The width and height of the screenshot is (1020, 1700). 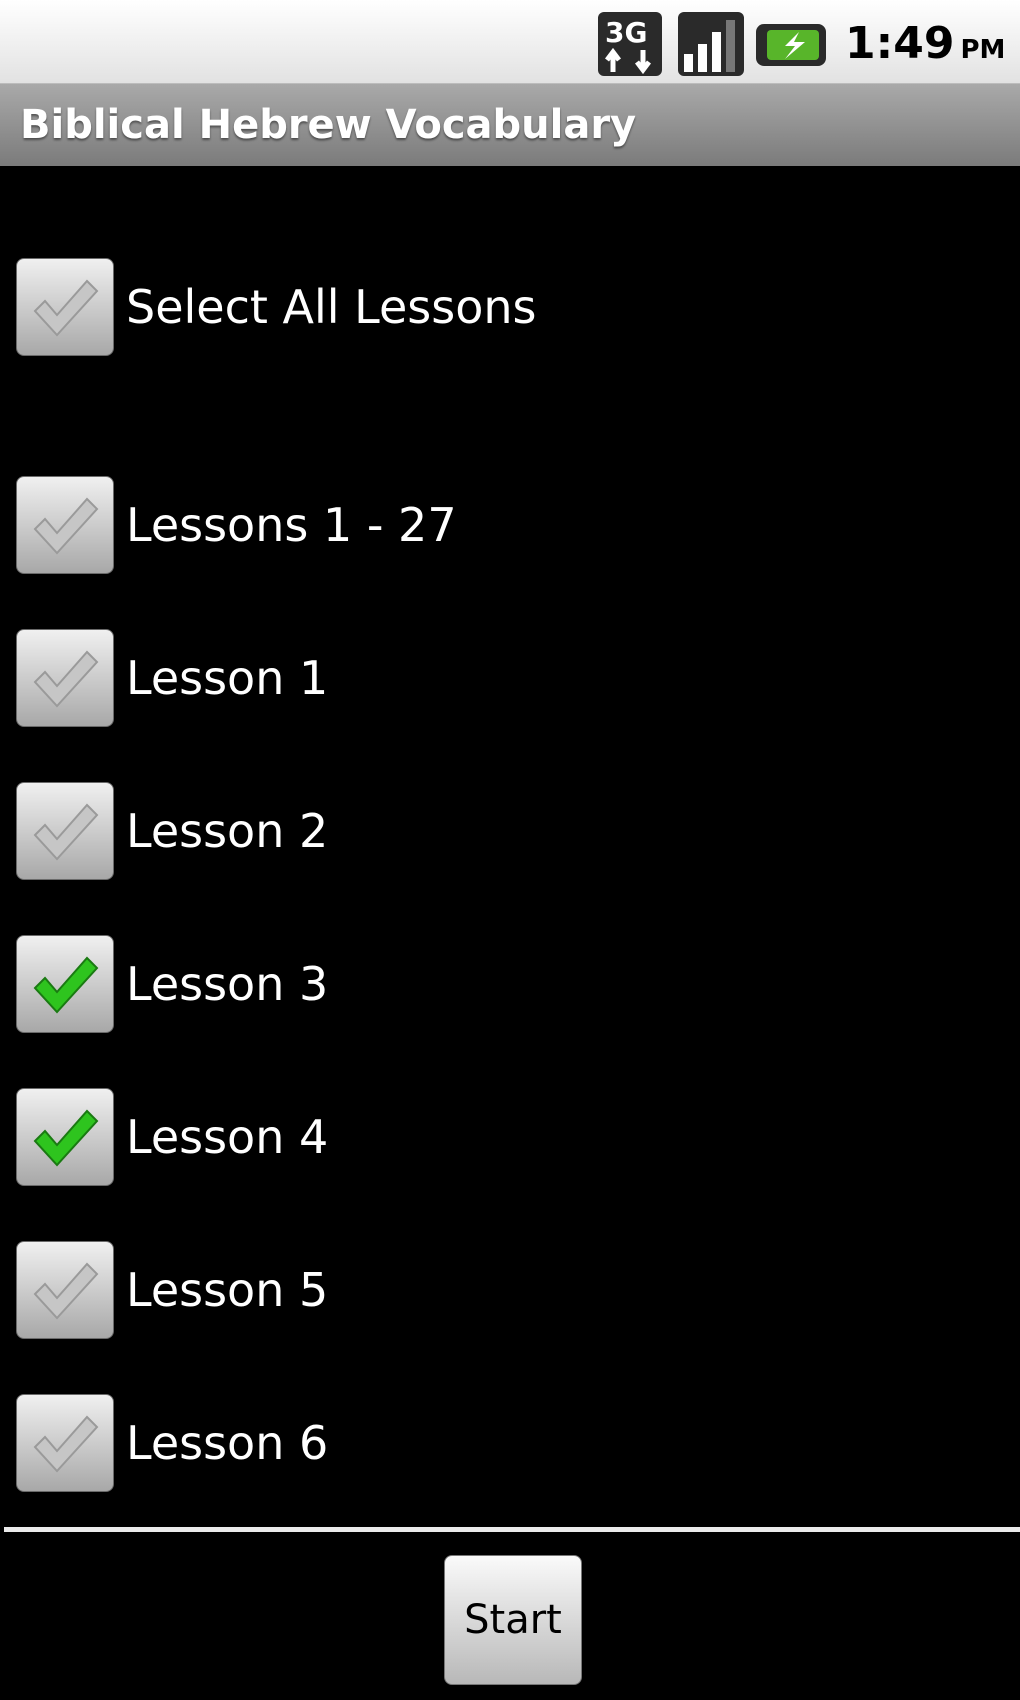 What do you see at coordinates (227, 1290) in the screenshot?
I see `lesson-label: Lesson 5` at bounding box center [227, 1290].